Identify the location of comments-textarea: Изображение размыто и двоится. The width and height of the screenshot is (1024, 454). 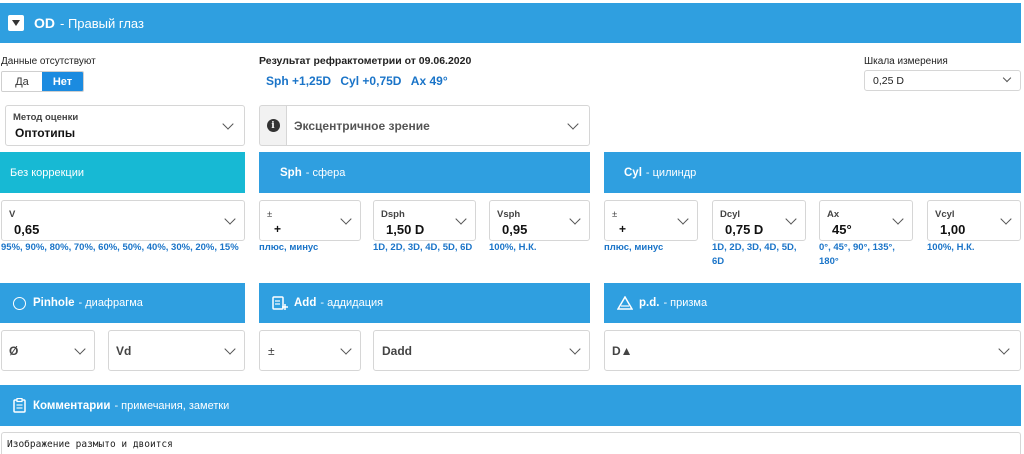
(511, 443).